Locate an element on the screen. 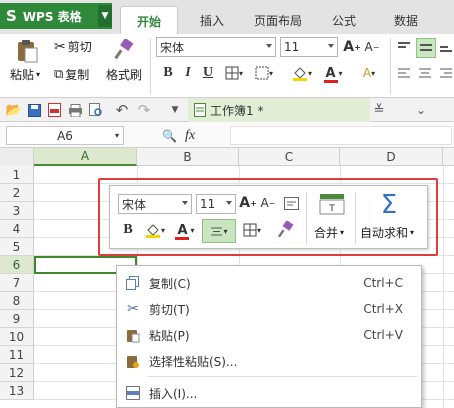 Image resolution: width=454 pixels, height=408 pixels. menu-separator is located at coordinates (282, 376).